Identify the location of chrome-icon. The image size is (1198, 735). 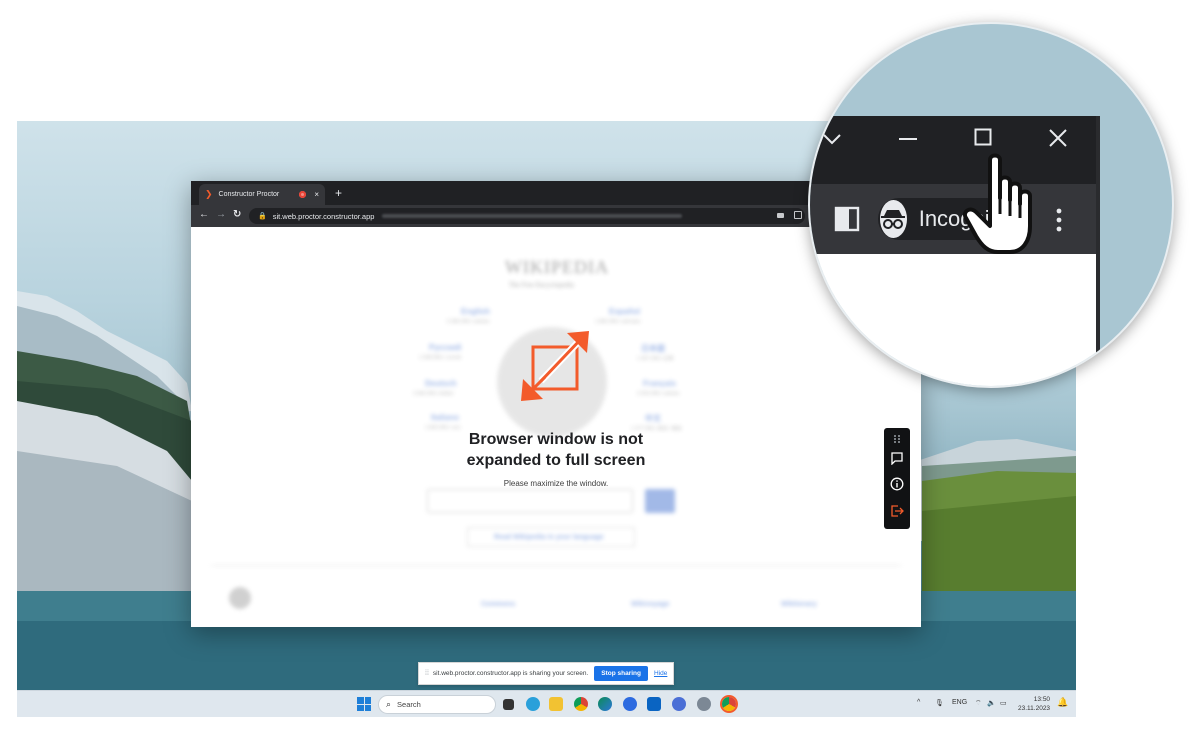
(581, 704).